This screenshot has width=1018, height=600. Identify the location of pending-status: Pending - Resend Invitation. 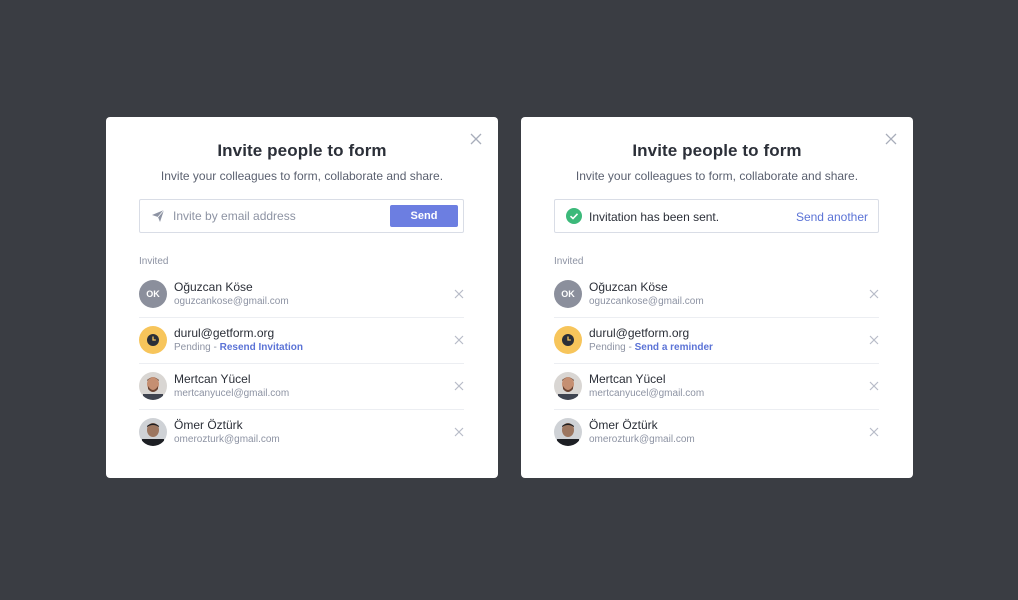
(238, 347).